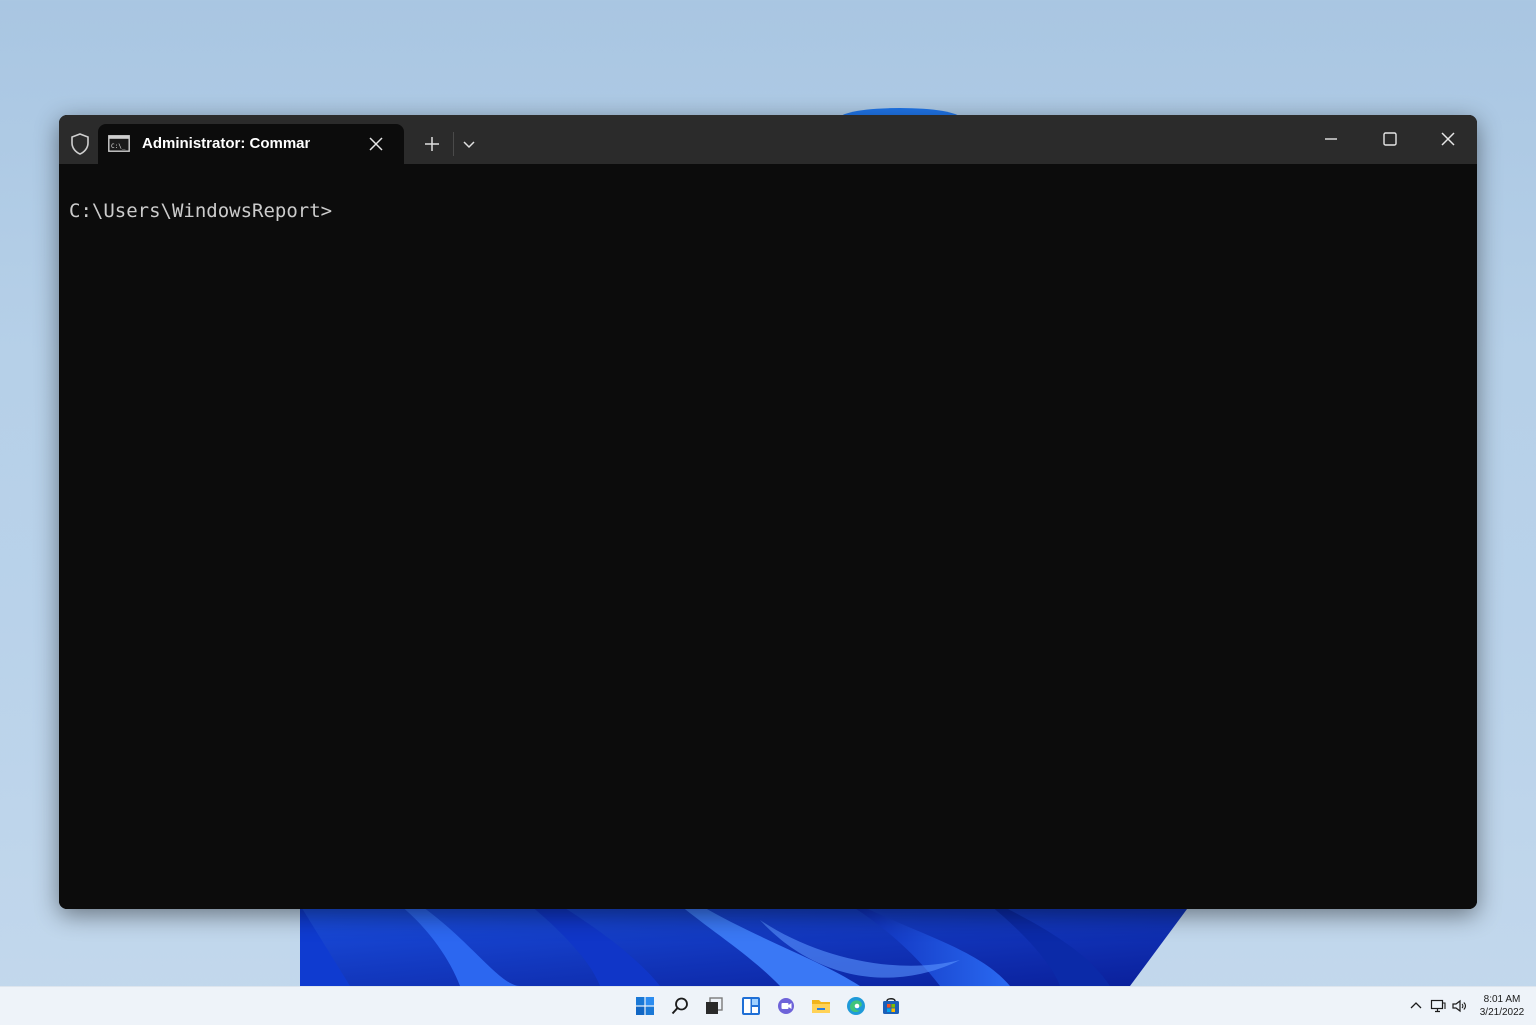 This screenshot has width=1536, height=1025. What do you see at coordinates (714, 1006) in the screenshot?
I see `task-view-icon` at bounding box center [714, 1006].